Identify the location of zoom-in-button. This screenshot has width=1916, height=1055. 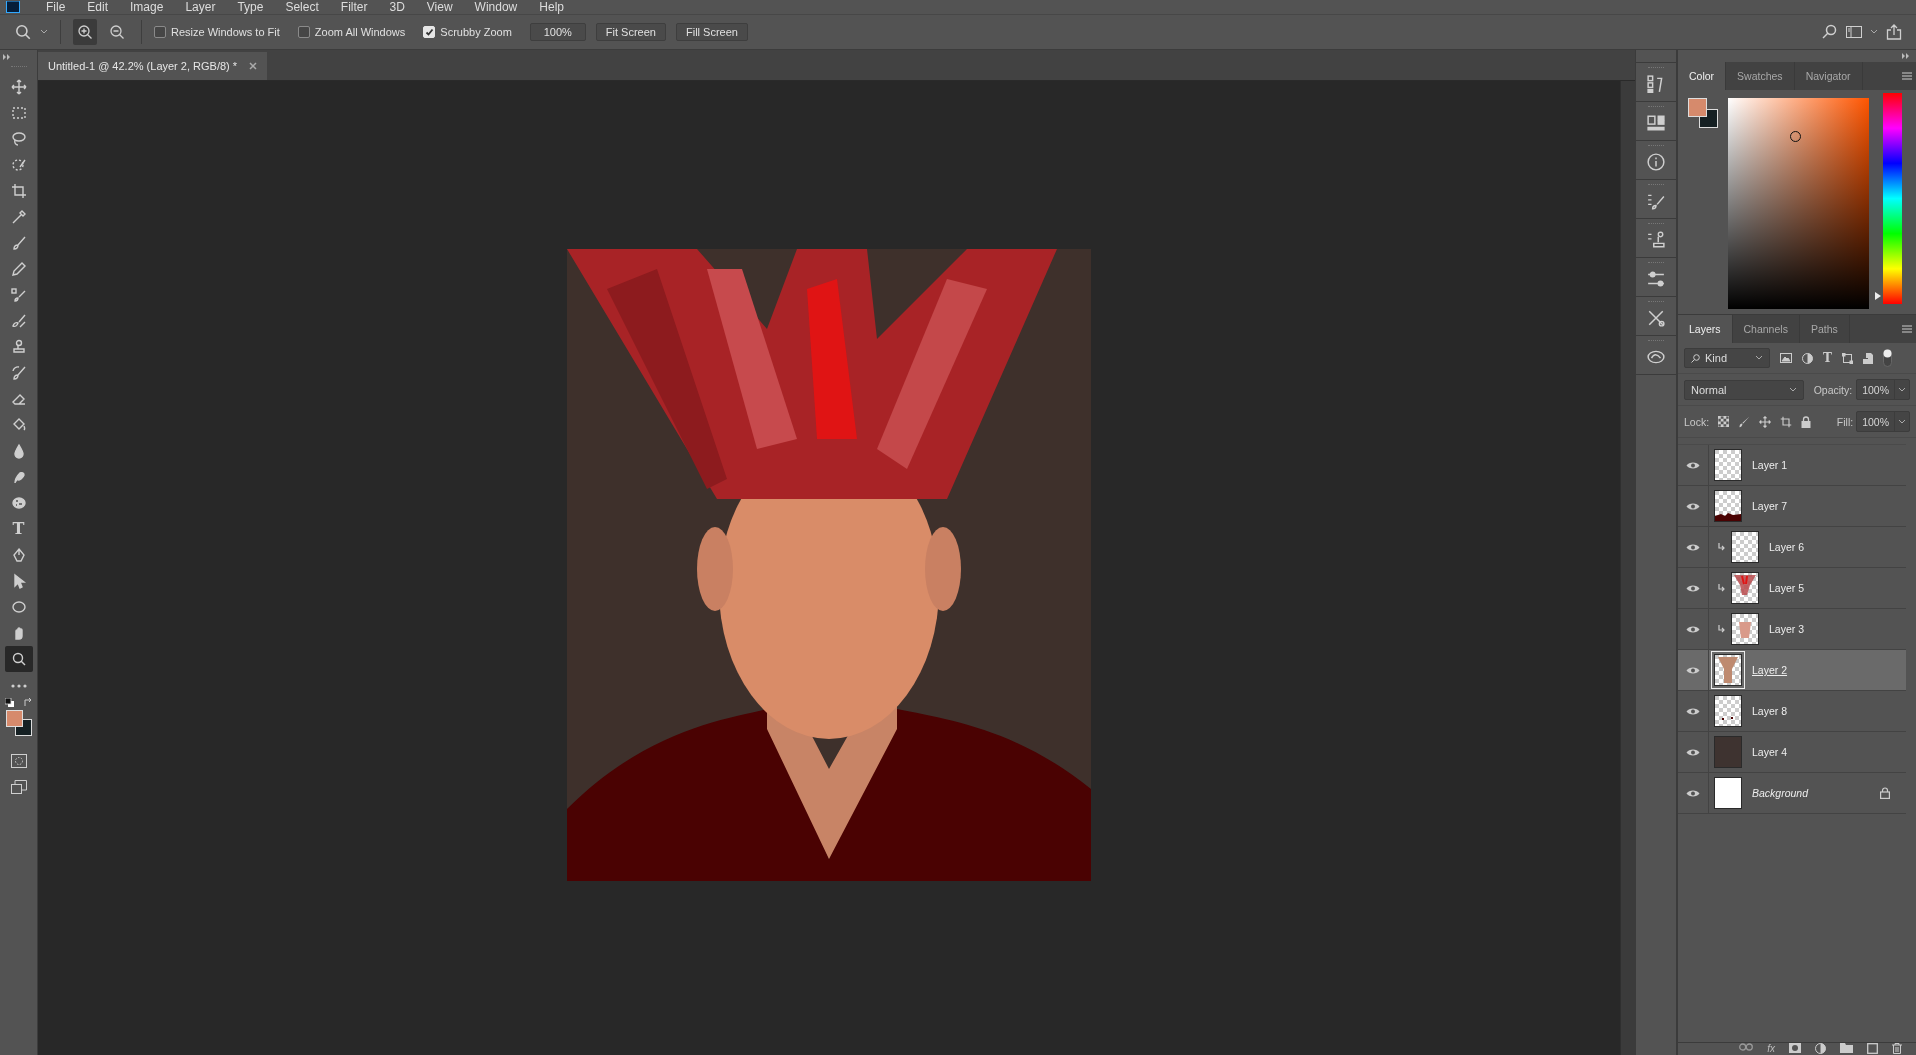
(85, 32).